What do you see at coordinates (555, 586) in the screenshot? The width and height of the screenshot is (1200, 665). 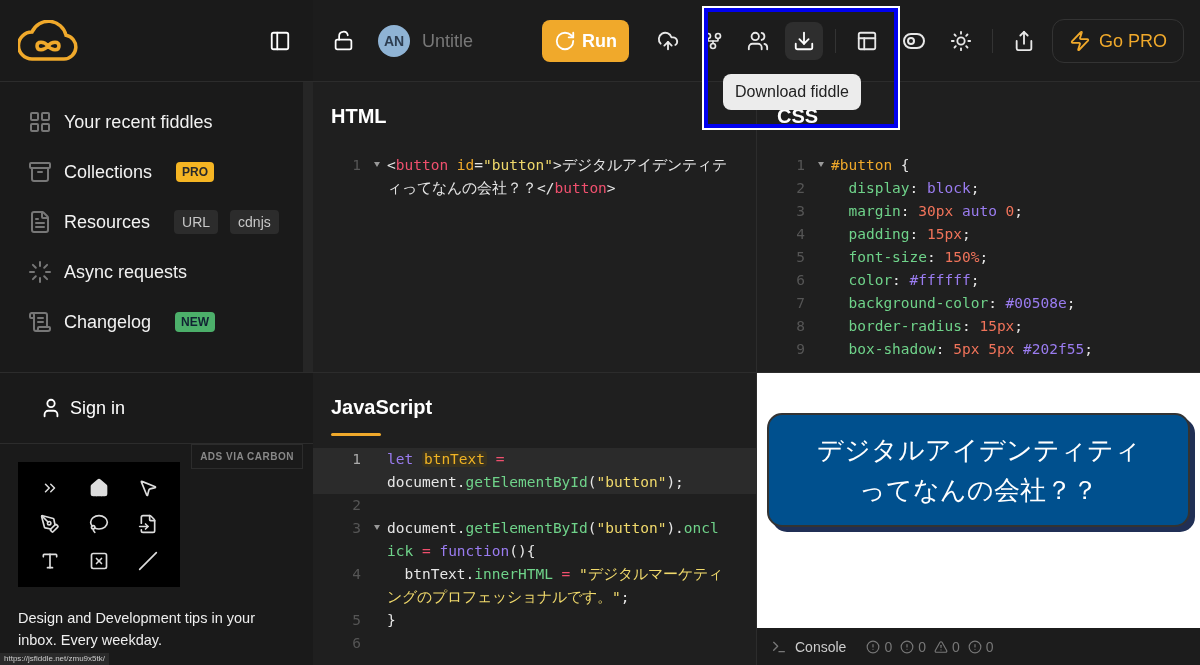 I see `code-line: btnText.innerHTML = "デジタルマーケティ ングのプロフェッショナルです。";` at bounding box center [555, 586].